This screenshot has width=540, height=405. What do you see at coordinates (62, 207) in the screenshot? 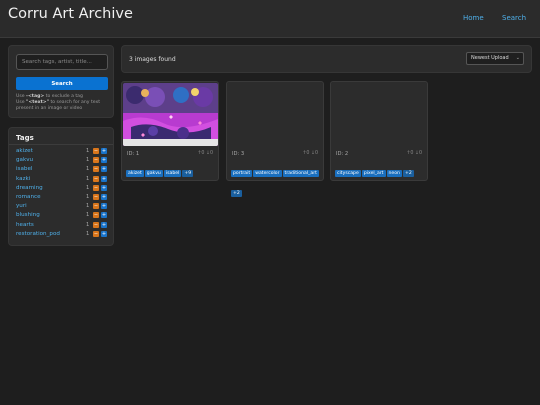
I see `tag-row: yuri 1 − +` at bounding box center [62, 207].